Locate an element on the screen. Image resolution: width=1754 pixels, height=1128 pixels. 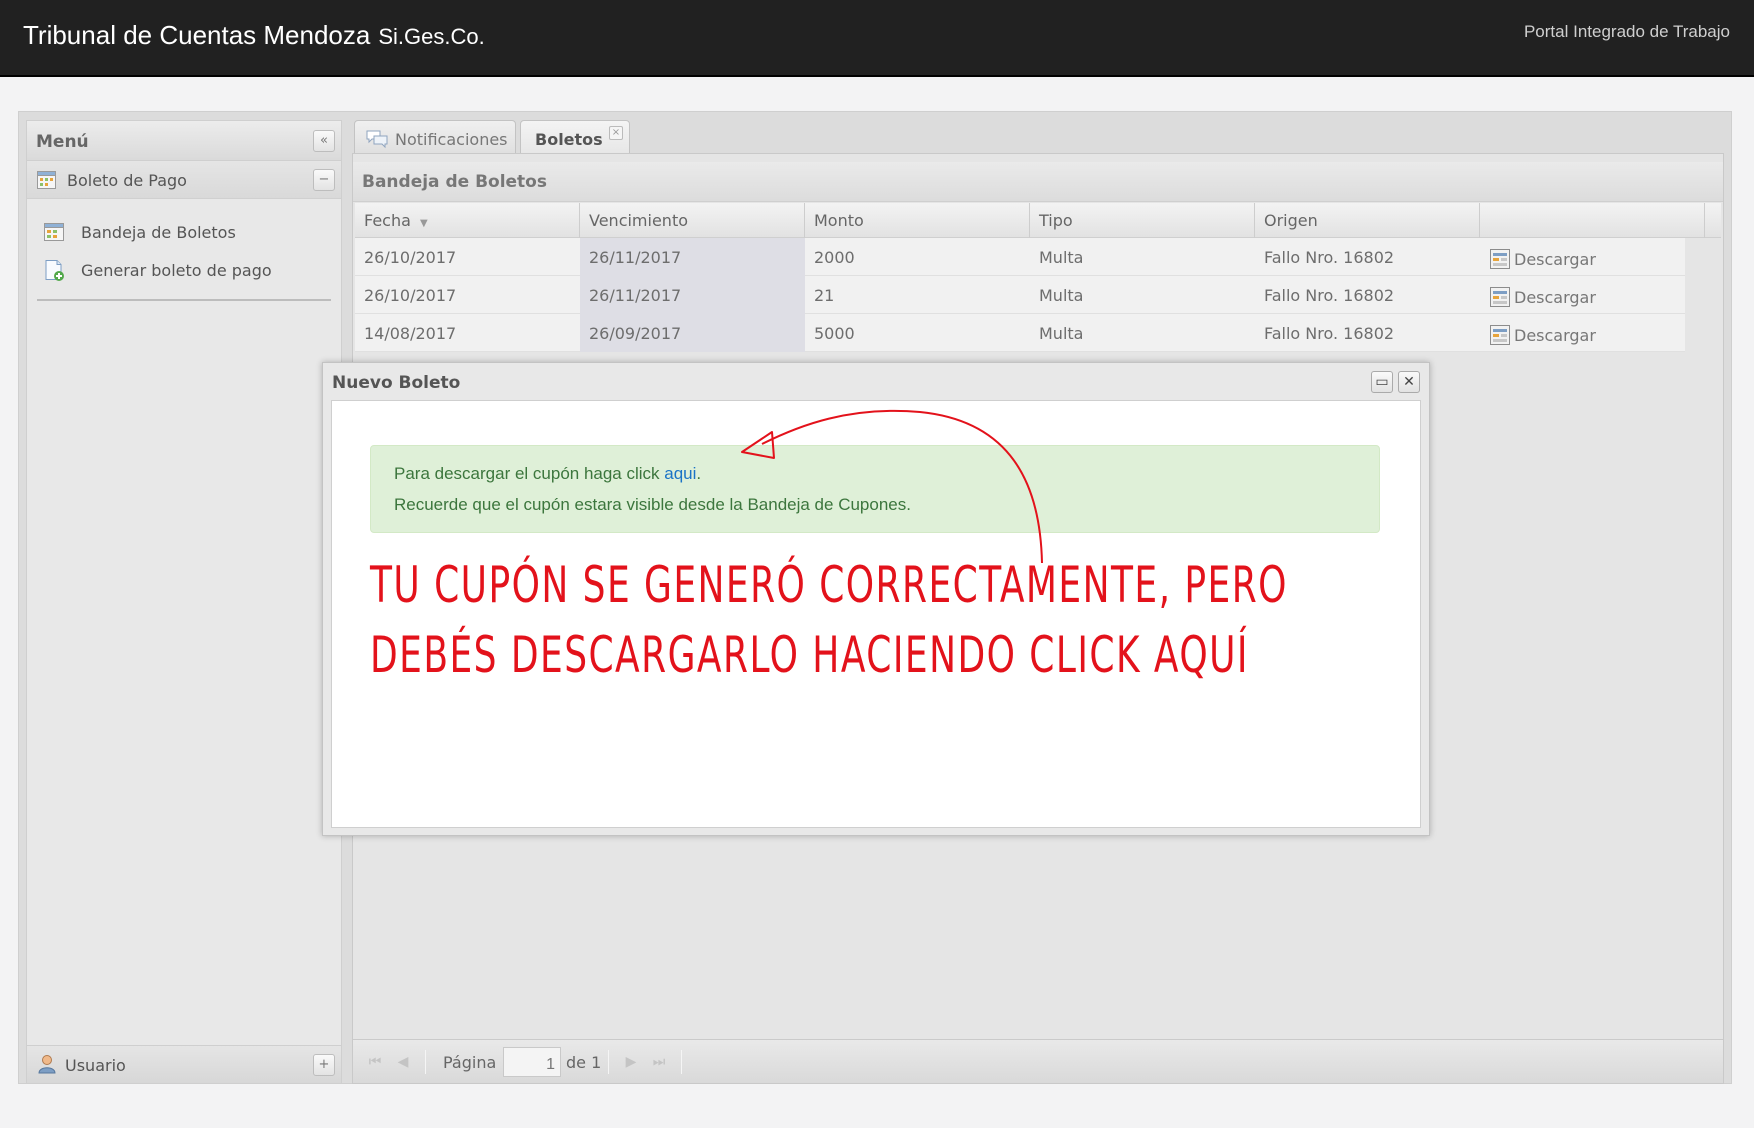
expand-section-button: + is located at coordinates (324, 1065).